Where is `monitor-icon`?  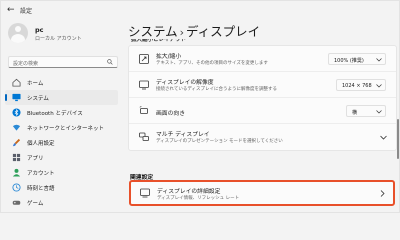 monitor-icon is located at coordinates (16, 97).